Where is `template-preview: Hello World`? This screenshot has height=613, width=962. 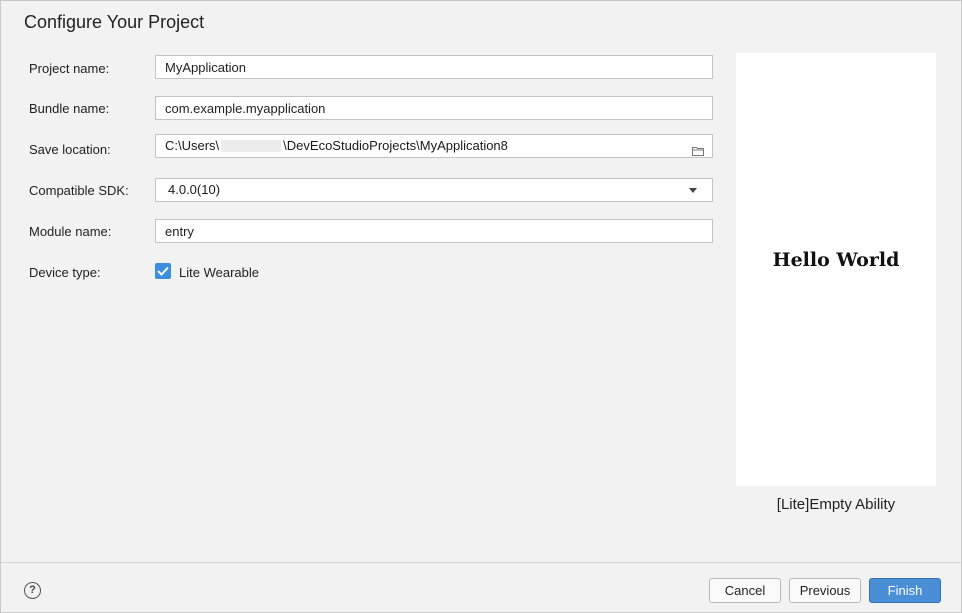
template-preview: Hello World is located at coordinates (836, 269).